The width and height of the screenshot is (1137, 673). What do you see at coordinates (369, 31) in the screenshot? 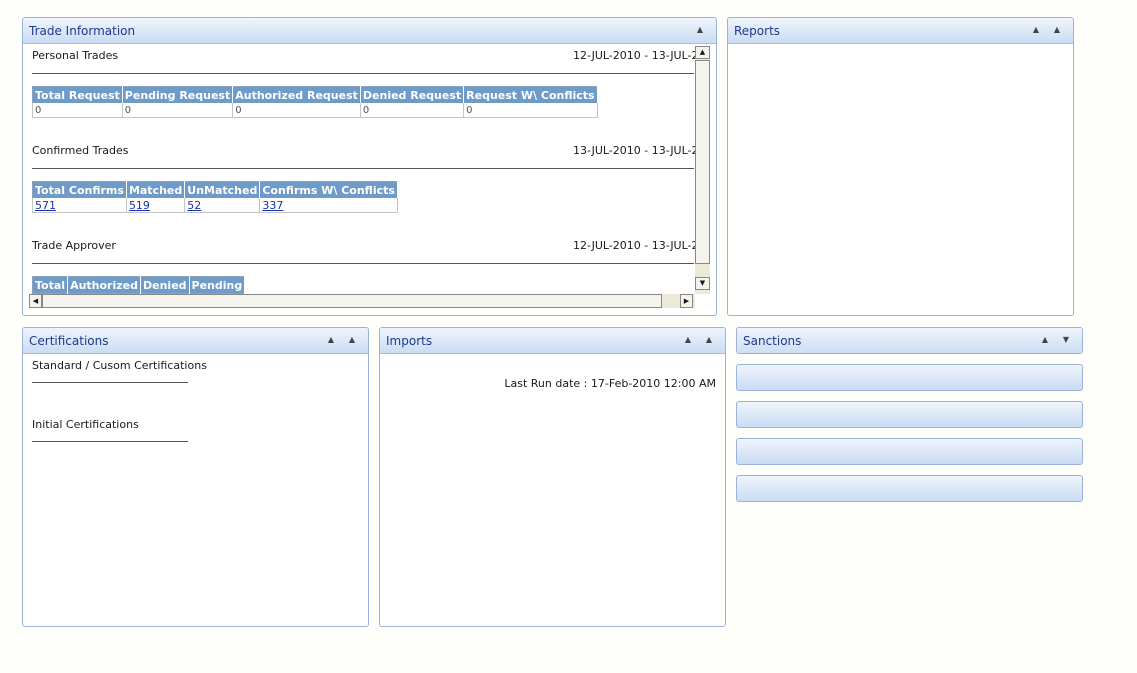
I see `trade-information-header: Trade Information ▲` at bounding box center [369, 31].